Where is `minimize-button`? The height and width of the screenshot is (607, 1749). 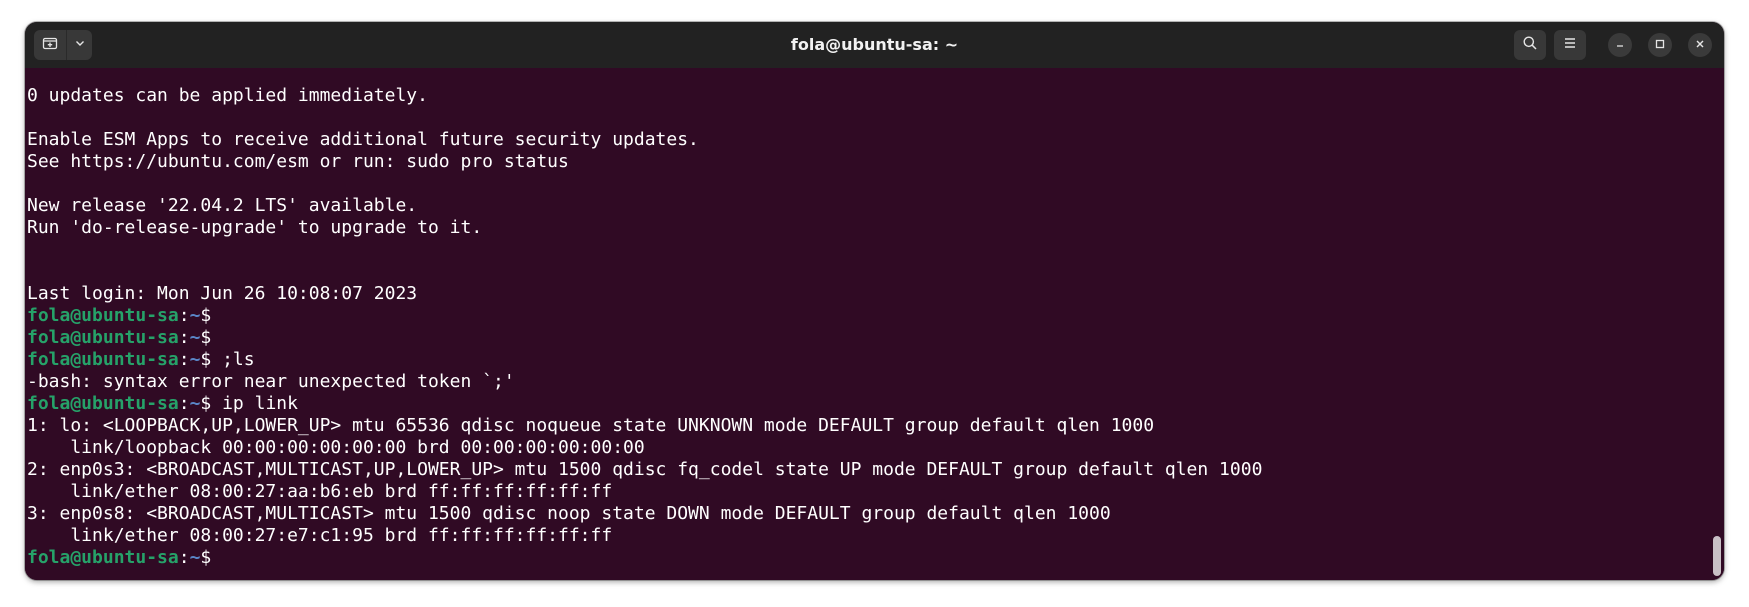
minimize-button is located at coordinates (1620, 45).